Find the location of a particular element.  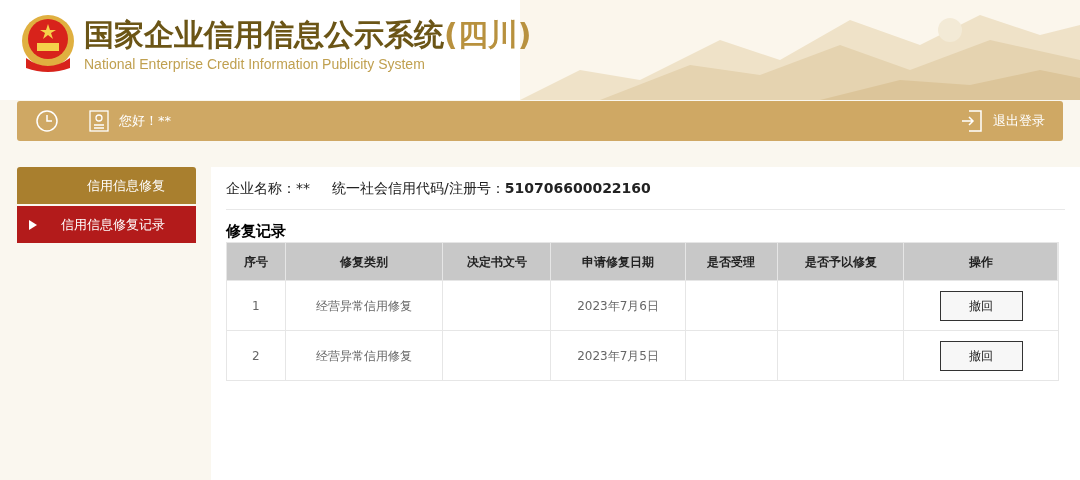

credit-code-value: 510706600022160 is located at coordinates (577, 188).